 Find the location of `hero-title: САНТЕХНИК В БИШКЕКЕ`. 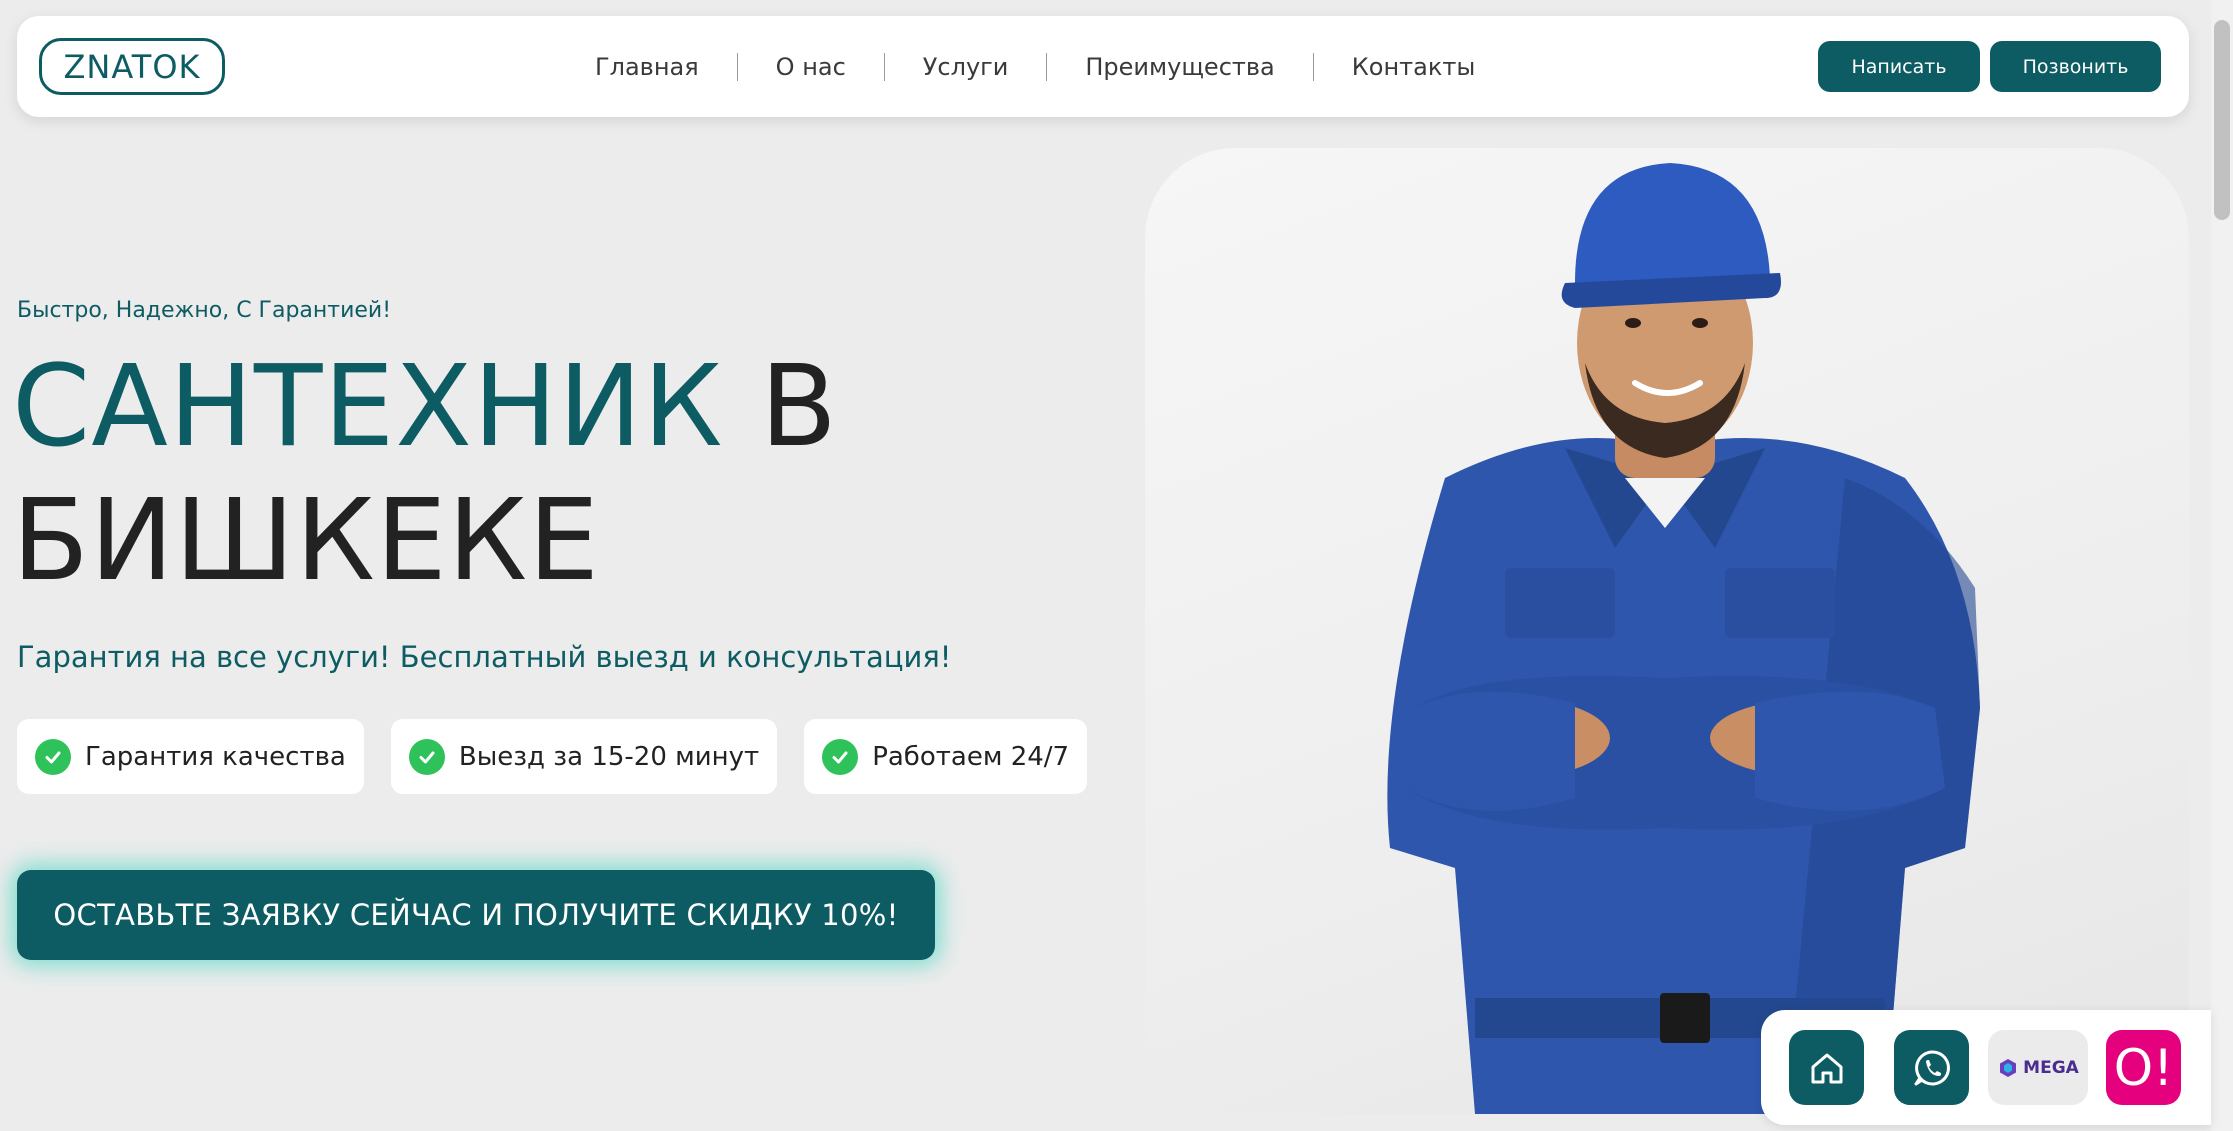

hero-title: САНТЕХНИК В БИШКЕКЕ is located at coordinates (562, 474).